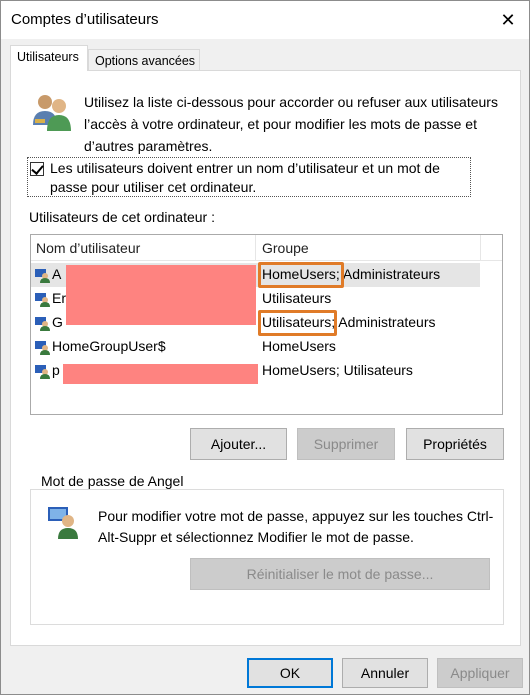 This screenshot has width=530, height=695. Describe the element at coordinates (49, 58) in the screenshot. I see `tab-users: Utilisateurs` at that location.